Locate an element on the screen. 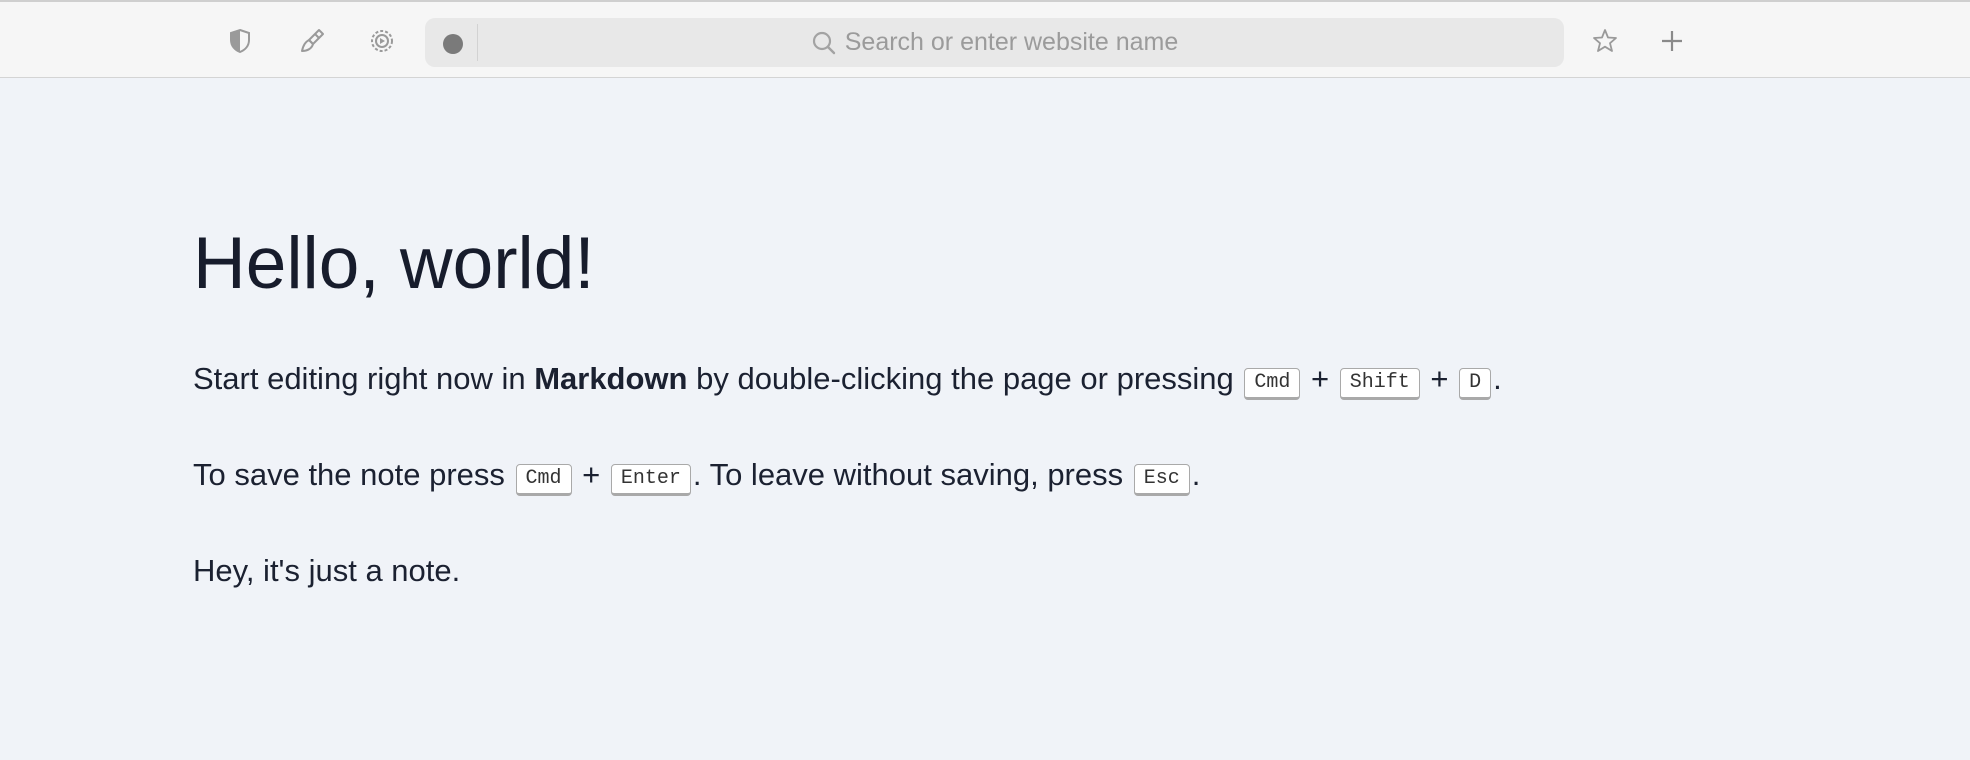 The width and height of the screenshot is (1970, 760). text-segment: To save the note press is located at coordinates (353, 474).